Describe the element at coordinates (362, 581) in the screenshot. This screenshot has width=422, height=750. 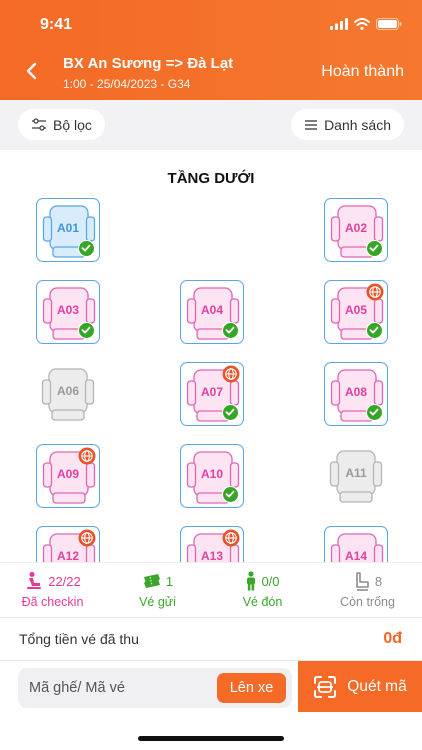
I see `seat-icon` at that location.